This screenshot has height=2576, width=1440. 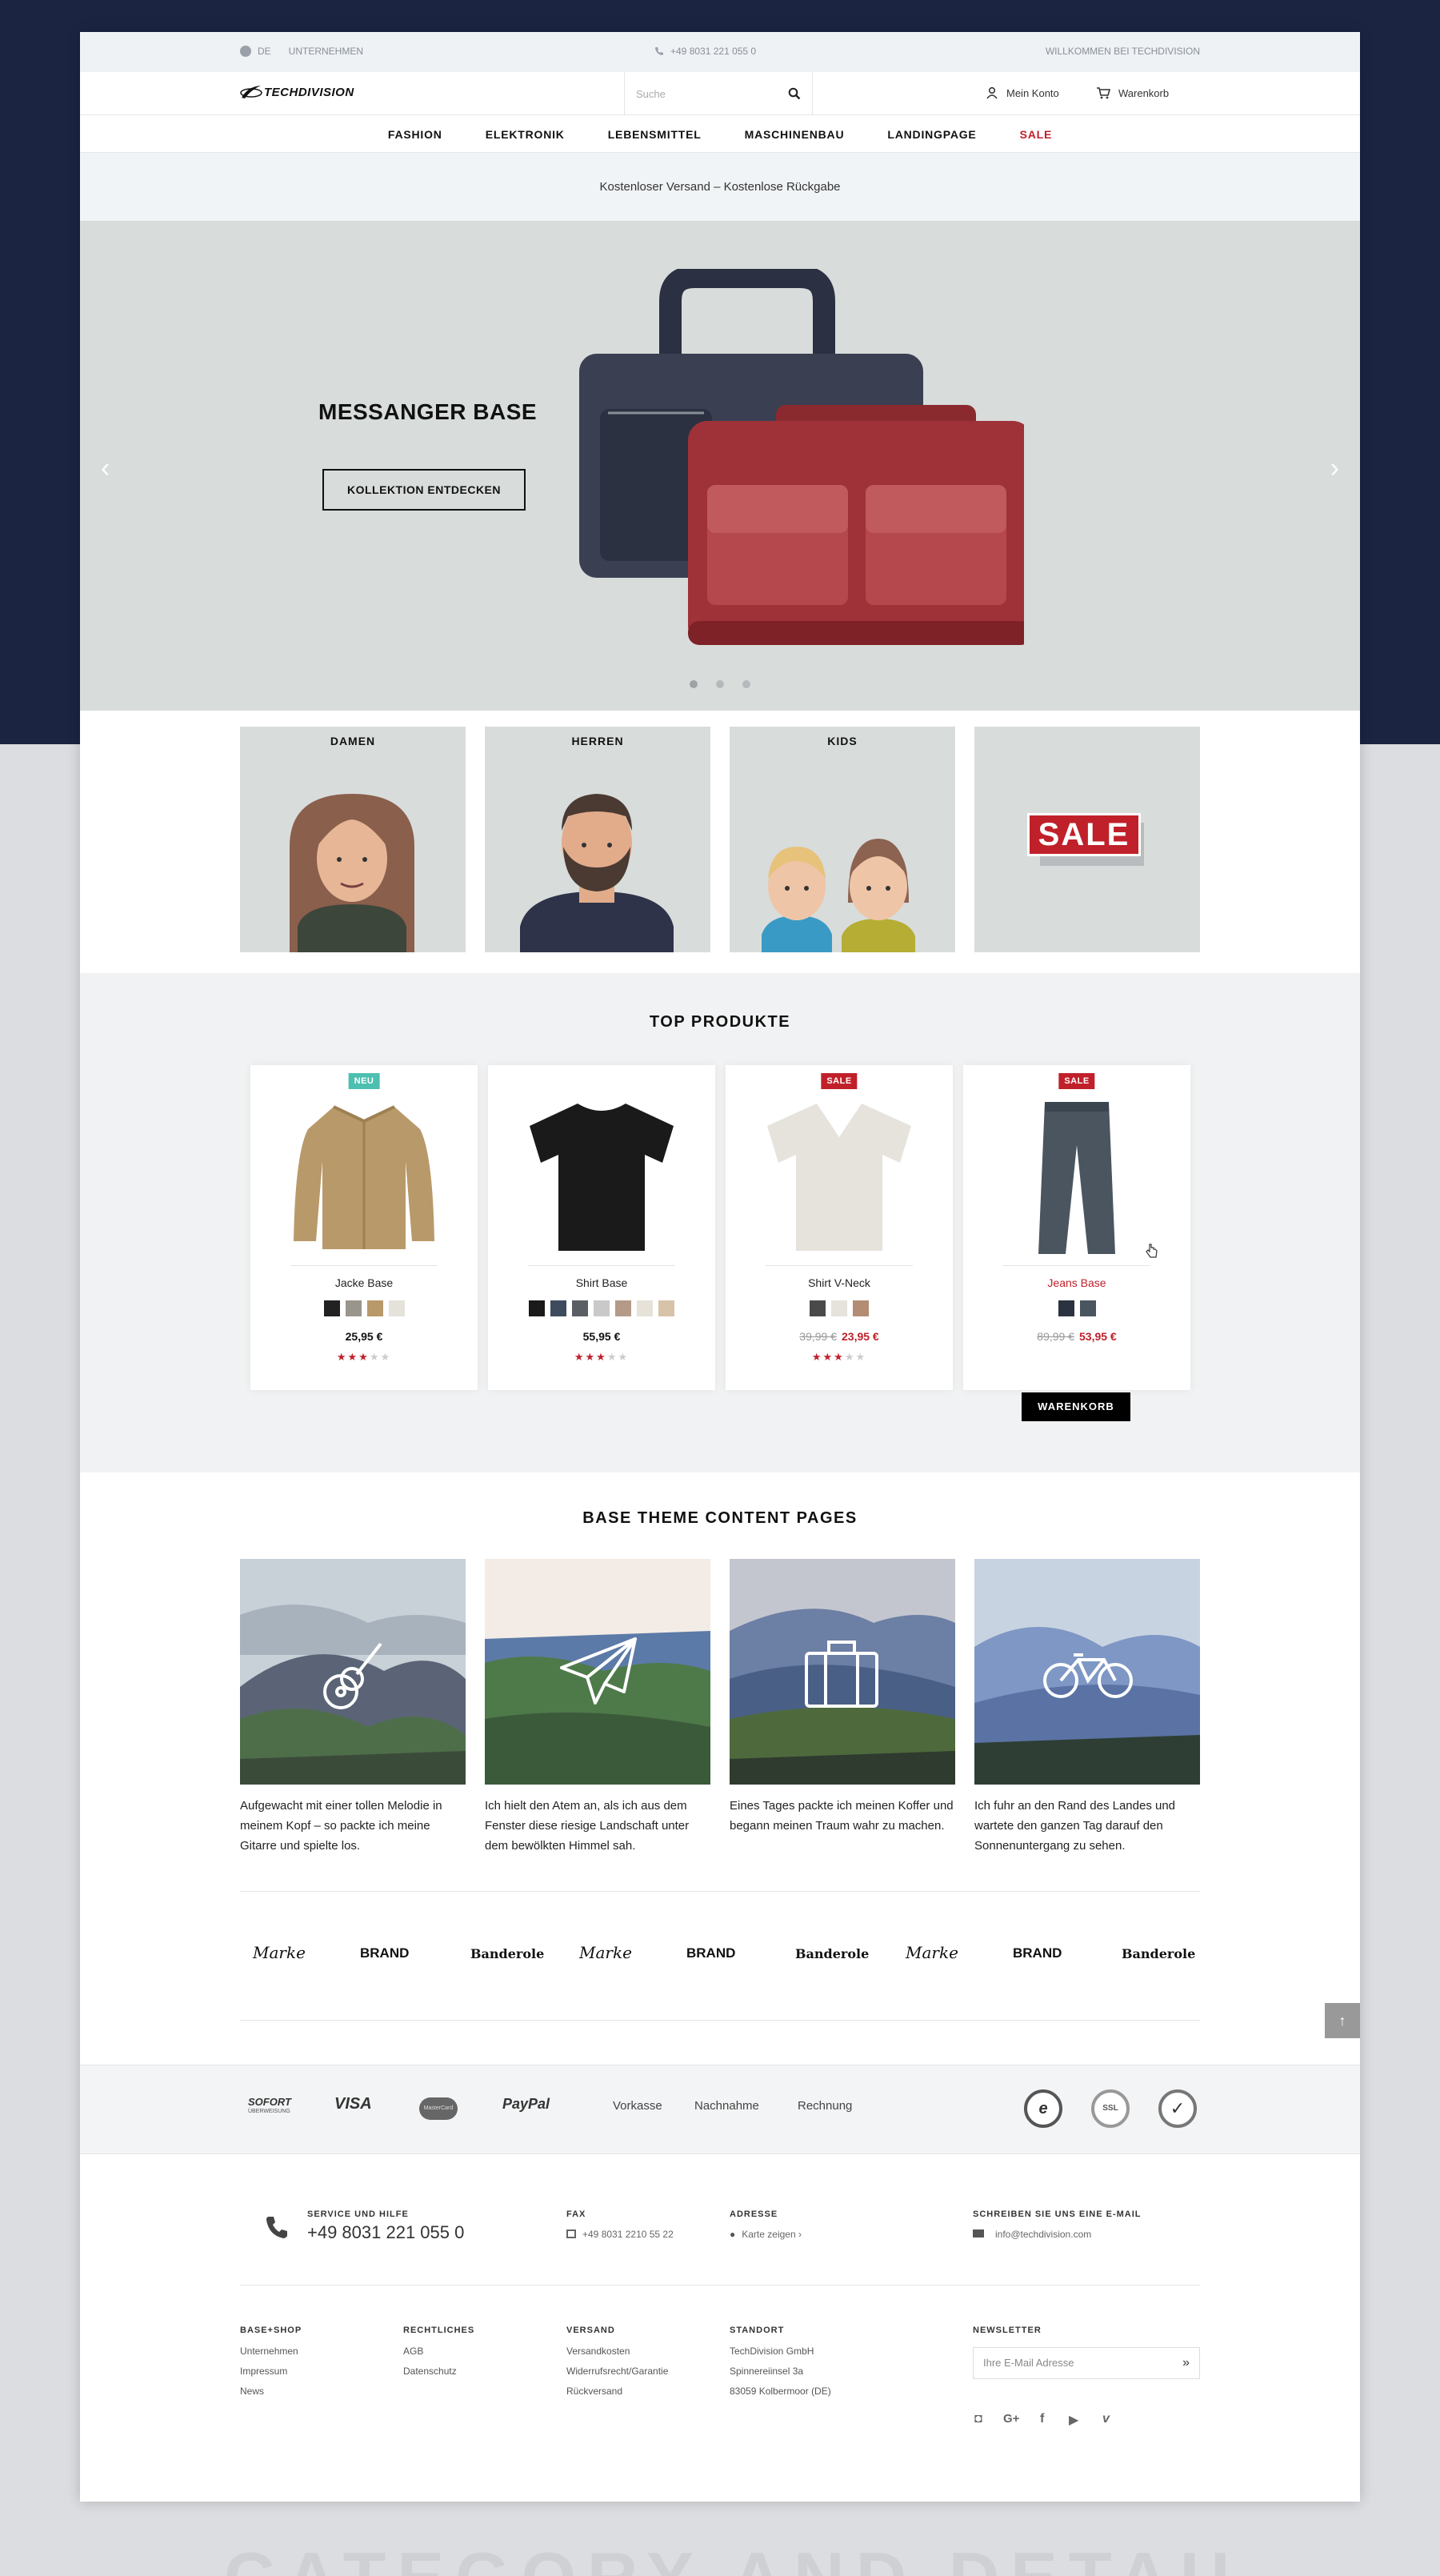 I want to click on nav-item-sale: SALE, so click(x=1036, y=134).